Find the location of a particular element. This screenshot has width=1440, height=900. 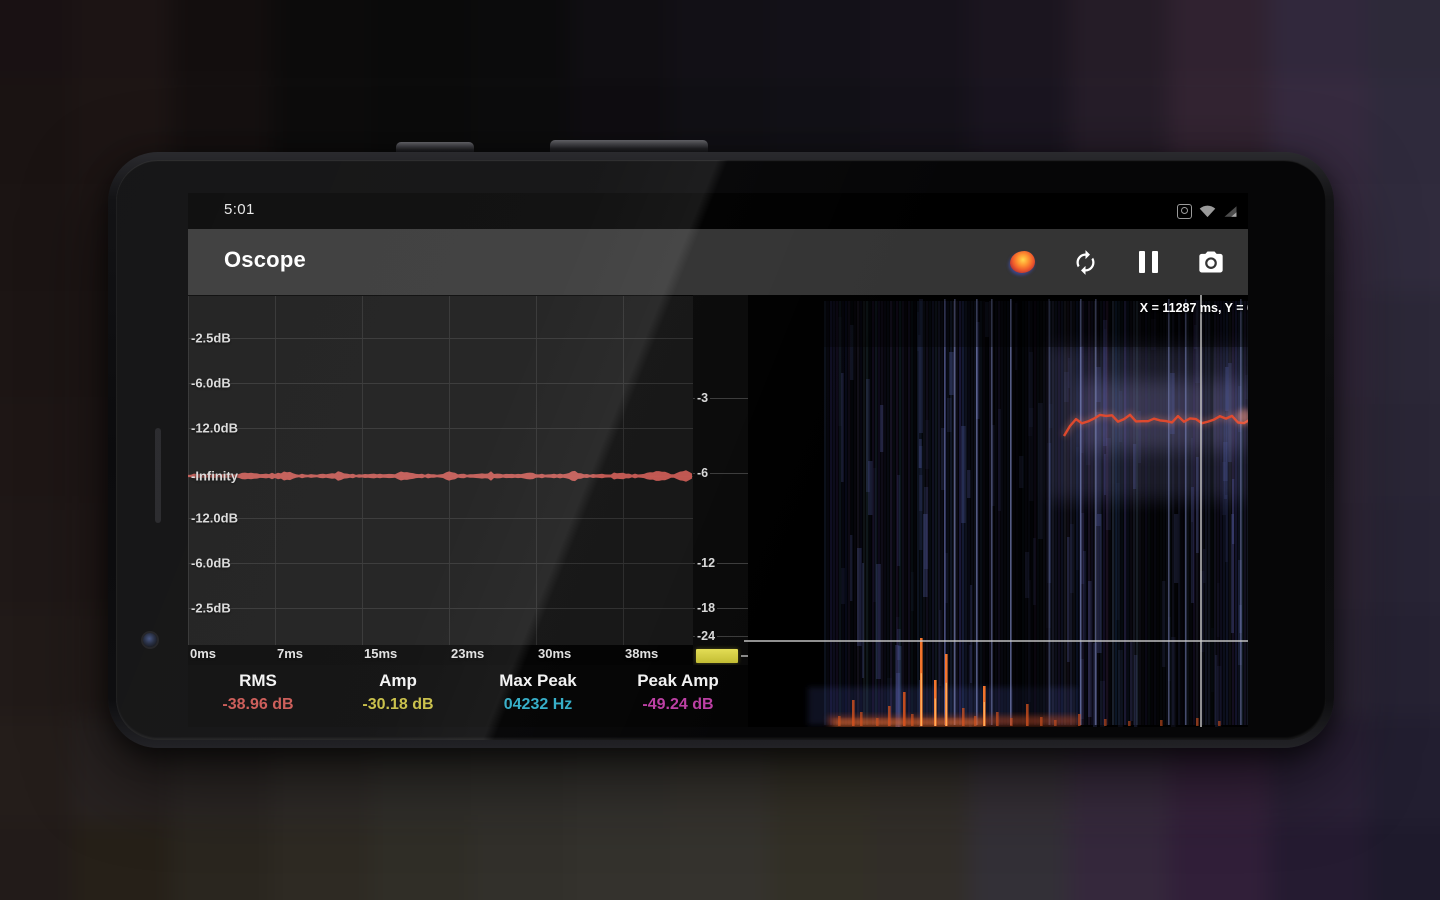

clock: 5:01 is located at coordinates (239, 209).